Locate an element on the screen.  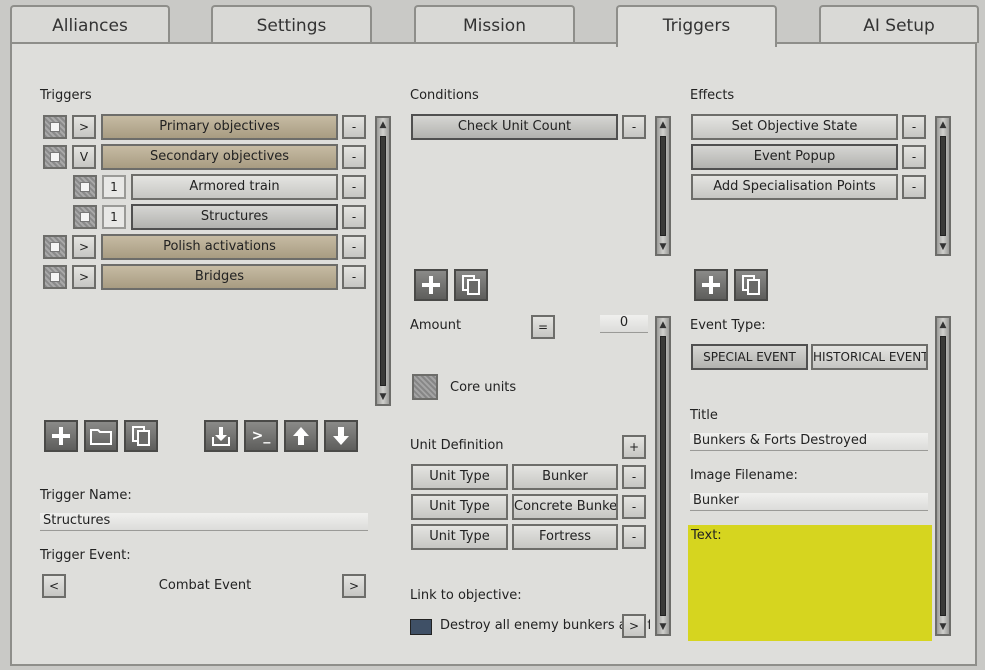
triggers-scrollbar: ▲ ▼ is located at coordinates (383, 261).